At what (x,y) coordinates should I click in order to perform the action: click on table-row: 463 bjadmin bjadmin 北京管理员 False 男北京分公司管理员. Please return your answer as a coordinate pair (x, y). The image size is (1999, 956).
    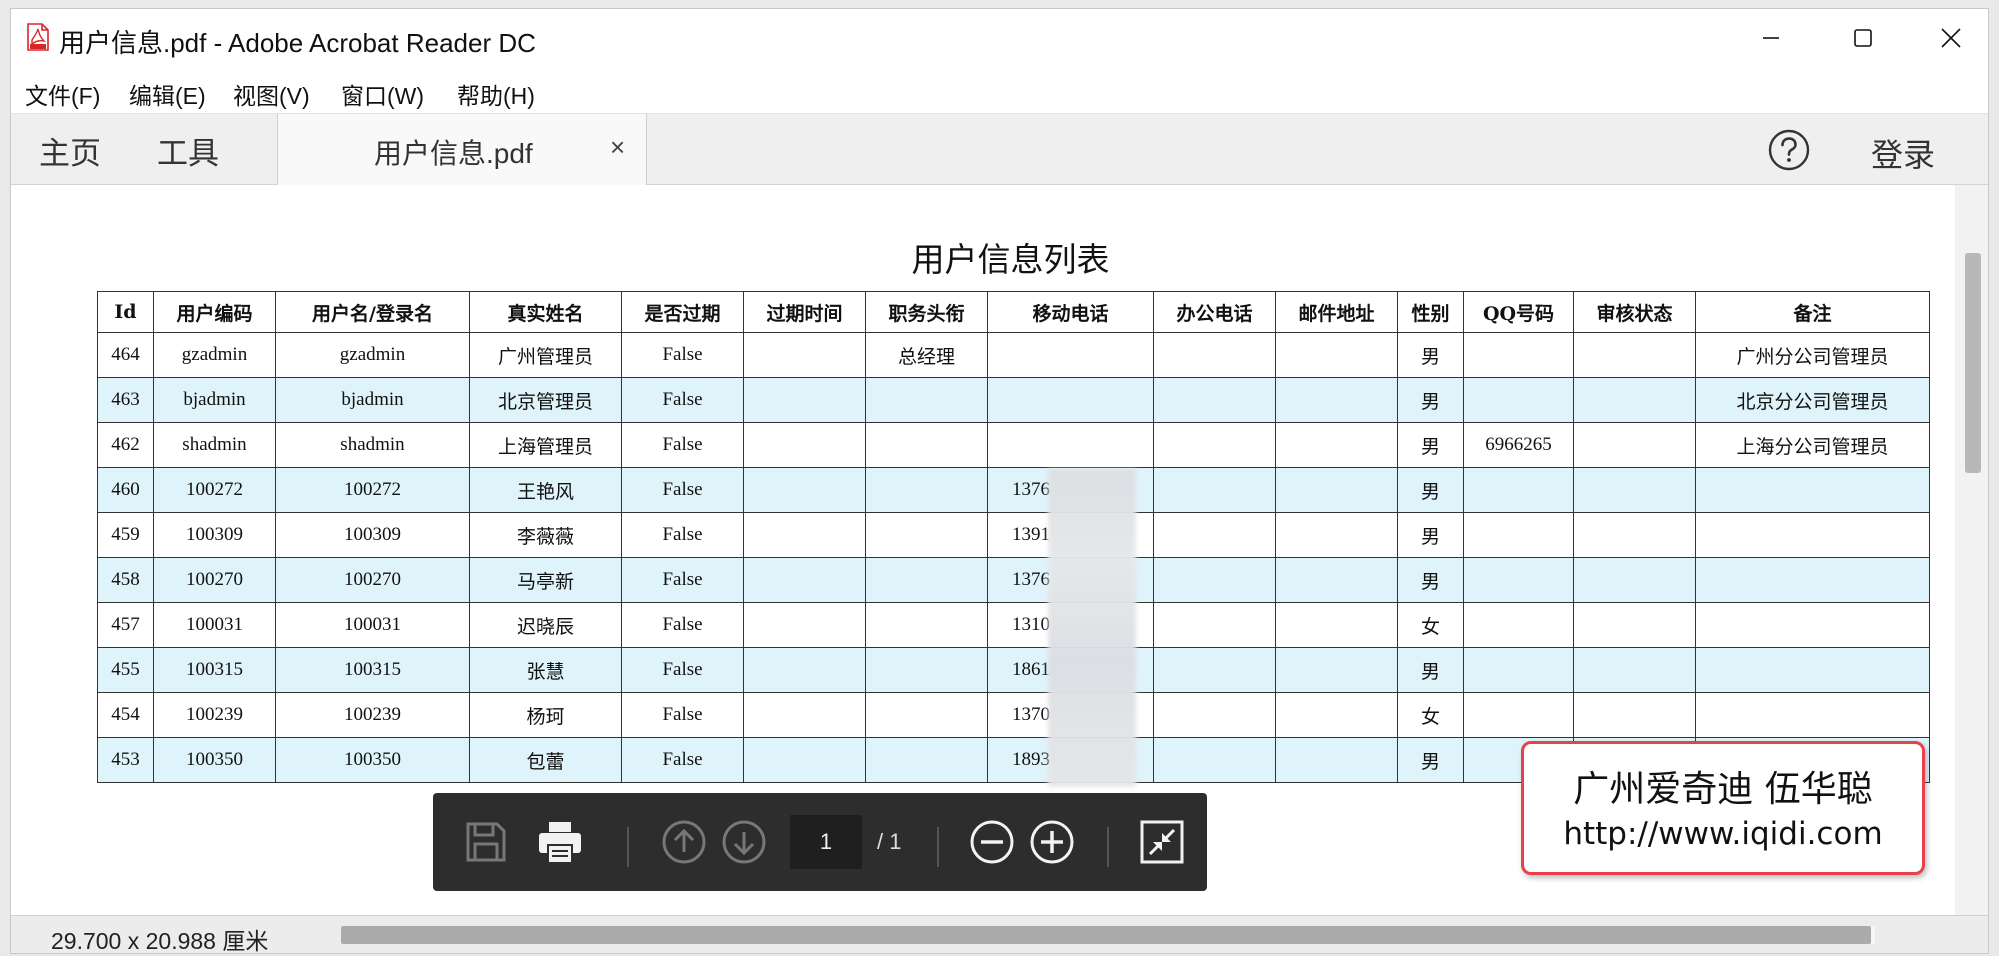
    Looking at the image, I should click on (1013, 400).